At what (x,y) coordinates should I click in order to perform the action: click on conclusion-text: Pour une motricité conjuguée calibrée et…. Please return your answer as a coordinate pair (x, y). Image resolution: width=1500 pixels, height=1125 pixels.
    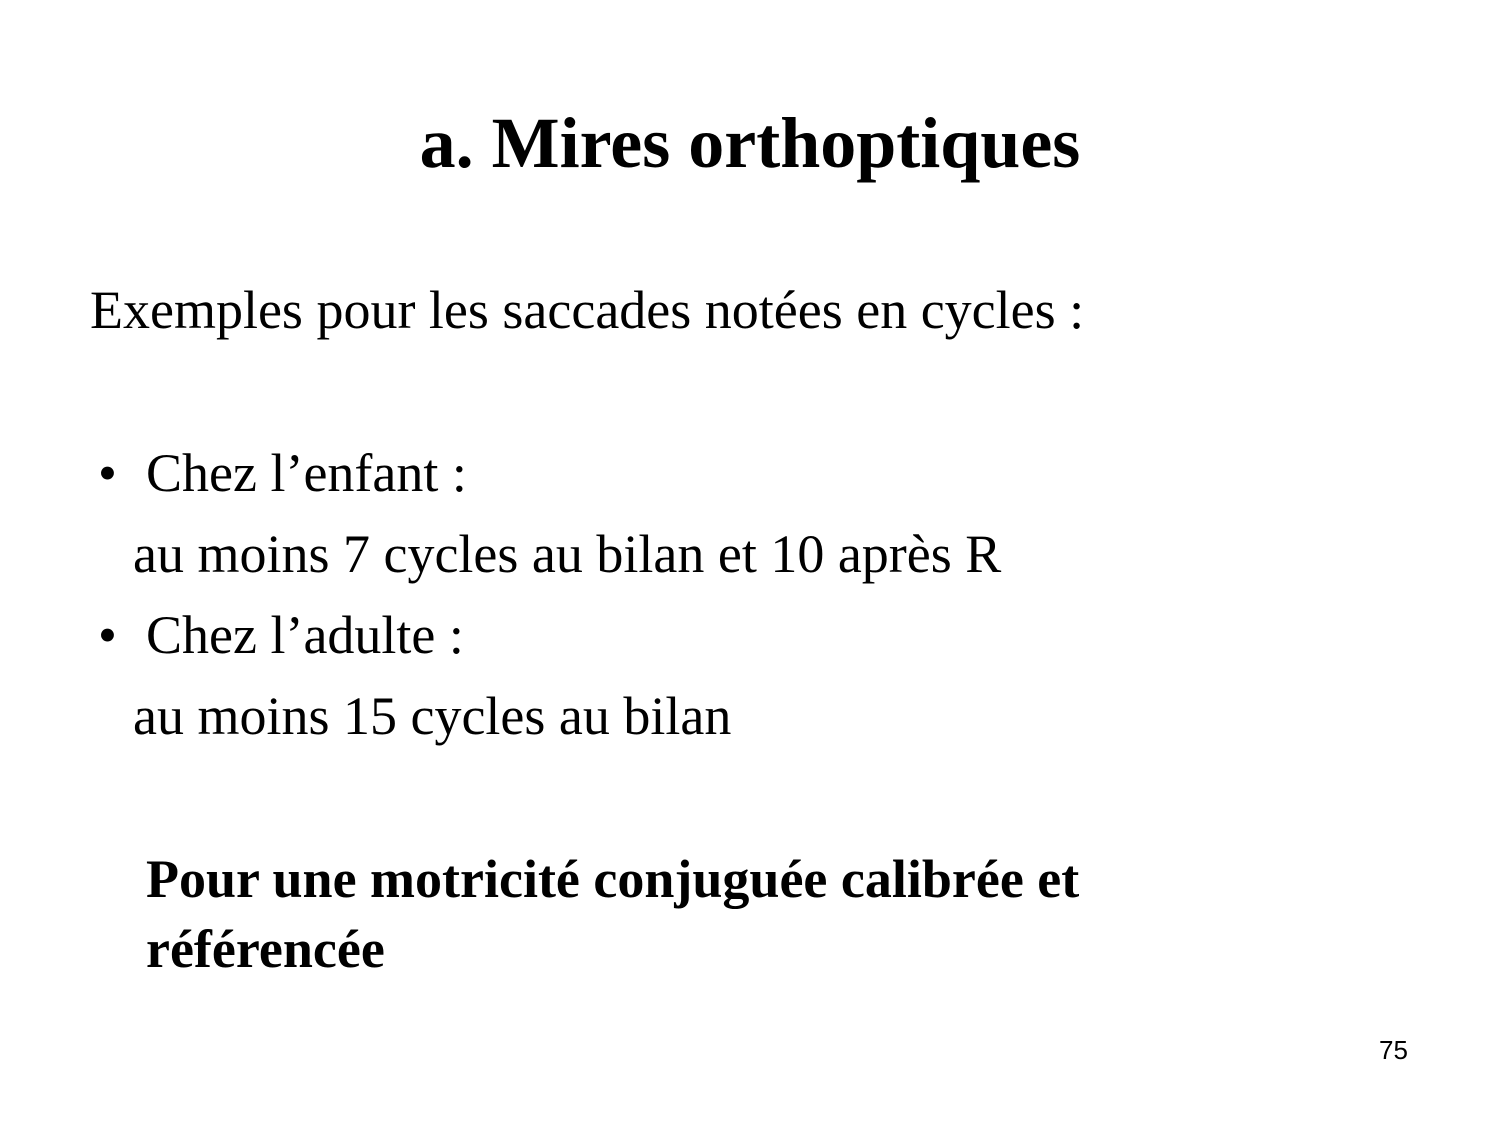
    Looking at the image, I should click on (613, 914).